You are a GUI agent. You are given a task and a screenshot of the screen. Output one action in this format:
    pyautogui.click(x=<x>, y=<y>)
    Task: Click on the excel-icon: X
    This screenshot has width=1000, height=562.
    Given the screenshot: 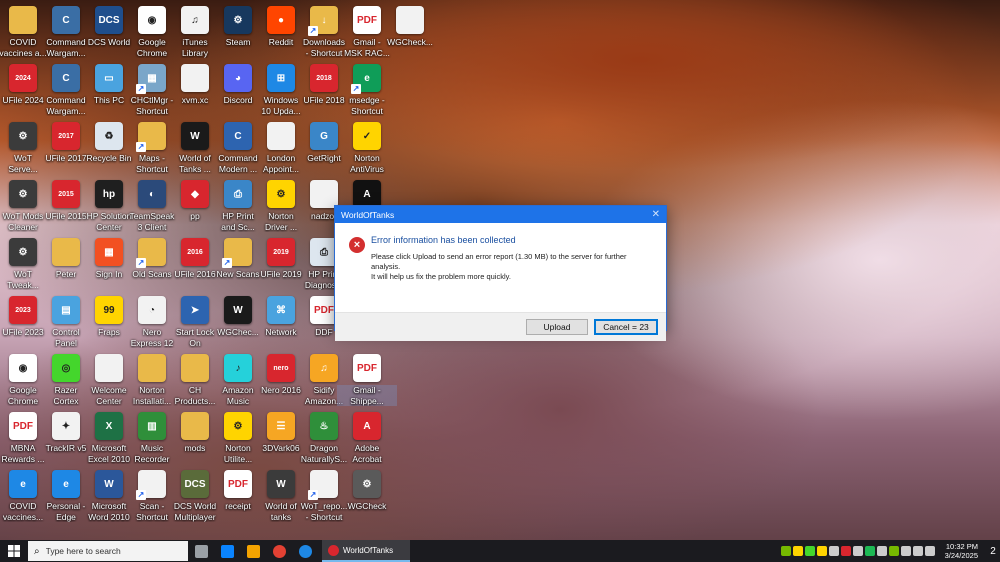 What is the action you would take?
    pyautogui.click(x=109, y=426)
    